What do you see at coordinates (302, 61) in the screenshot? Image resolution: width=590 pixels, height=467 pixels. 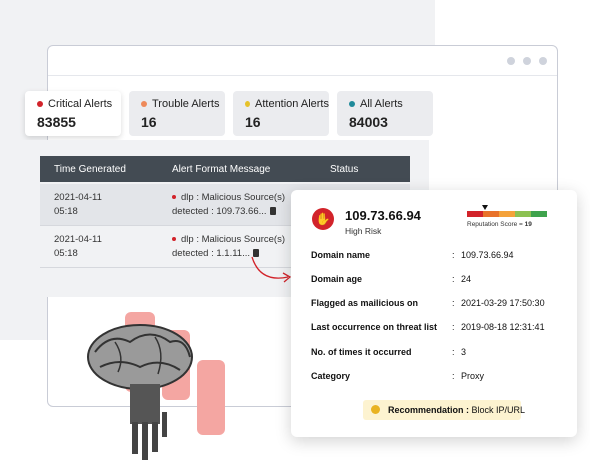 I see `browser-title-bar` at bounding box center [302, 61].